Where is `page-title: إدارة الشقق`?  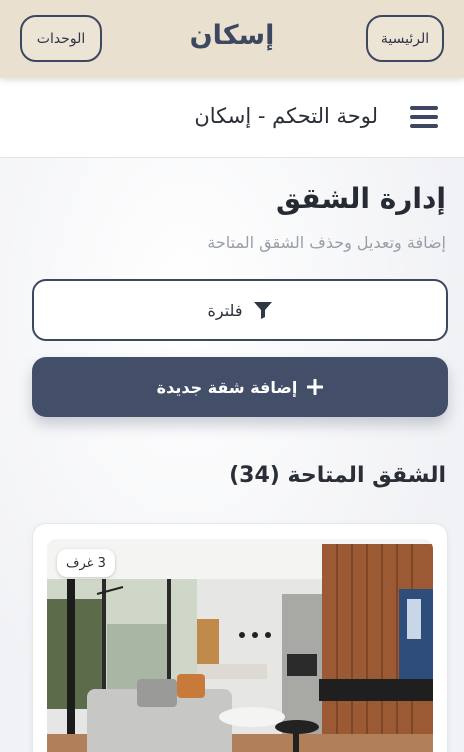
page-title: إدارة الشقق is located at coordinates (361, 198).